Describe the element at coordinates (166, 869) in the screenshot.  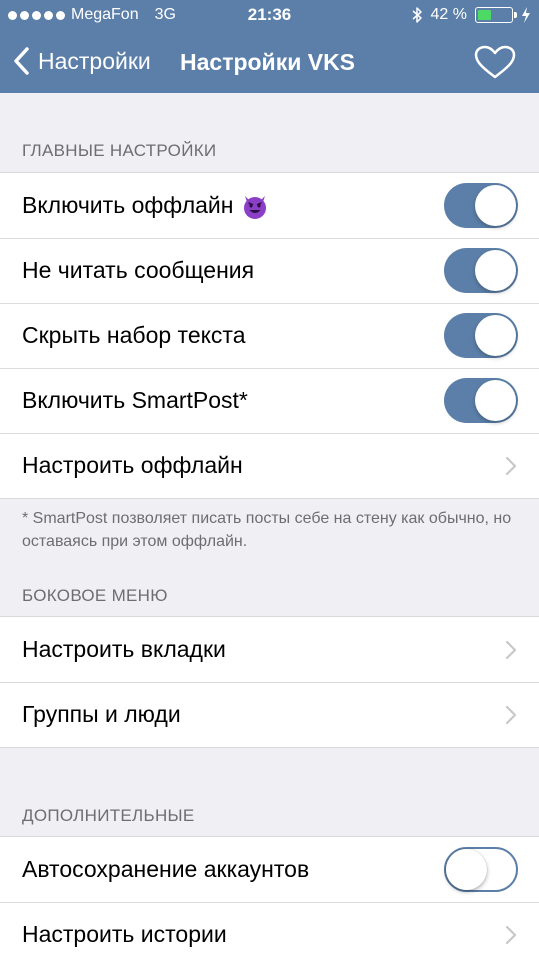
I see `row-label: Автосохранение аккаунтов` at that location.